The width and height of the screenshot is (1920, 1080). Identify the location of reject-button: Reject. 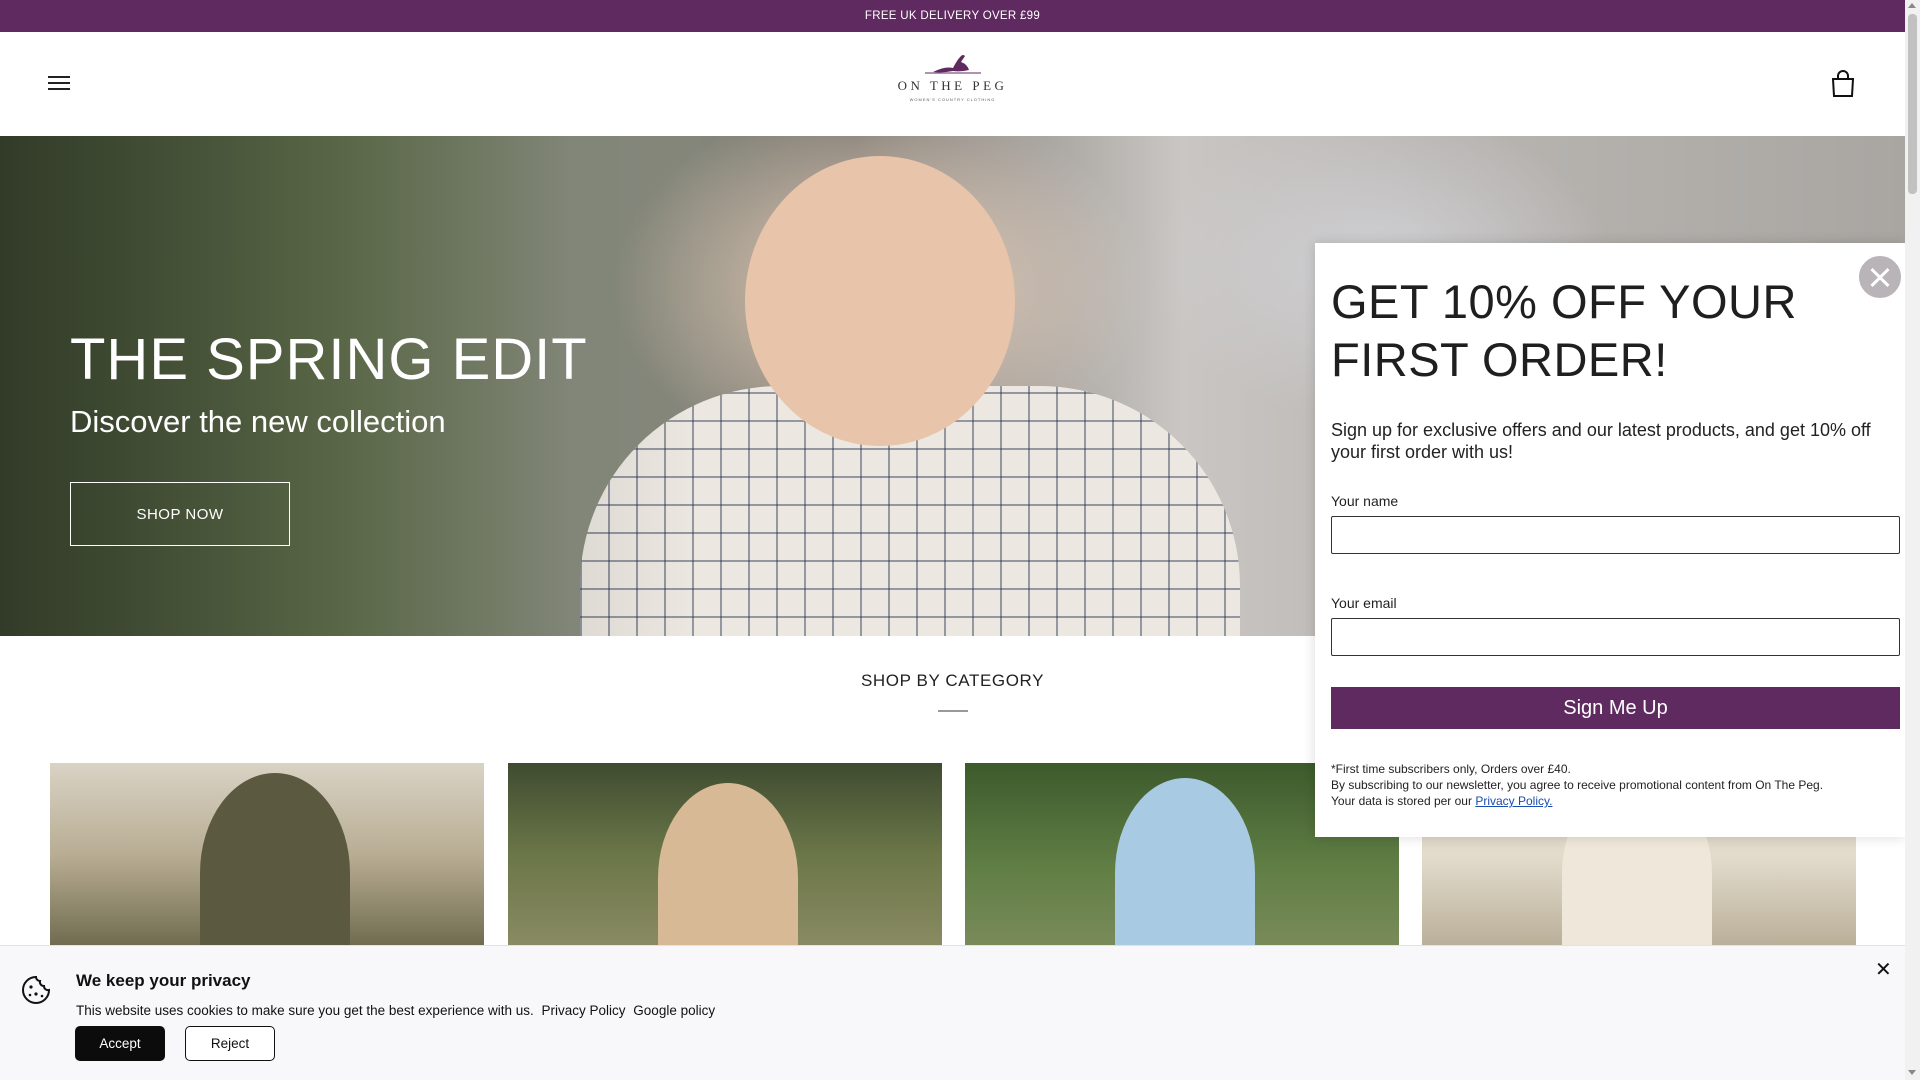
(230, 1043).